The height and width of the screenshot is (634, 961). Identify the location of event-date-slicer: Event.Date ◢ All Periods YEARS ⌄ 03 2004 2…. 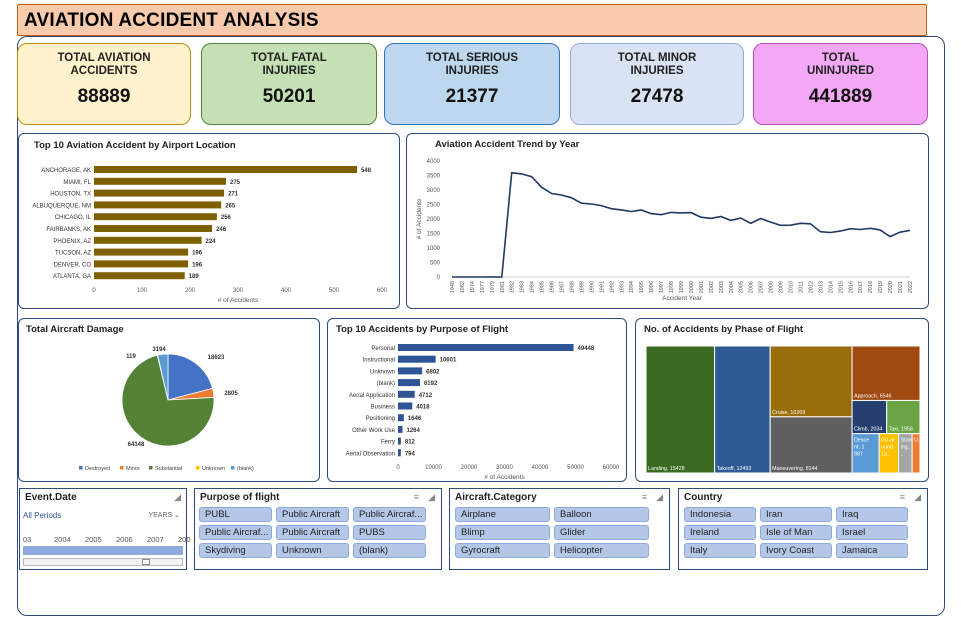
(105, 529).